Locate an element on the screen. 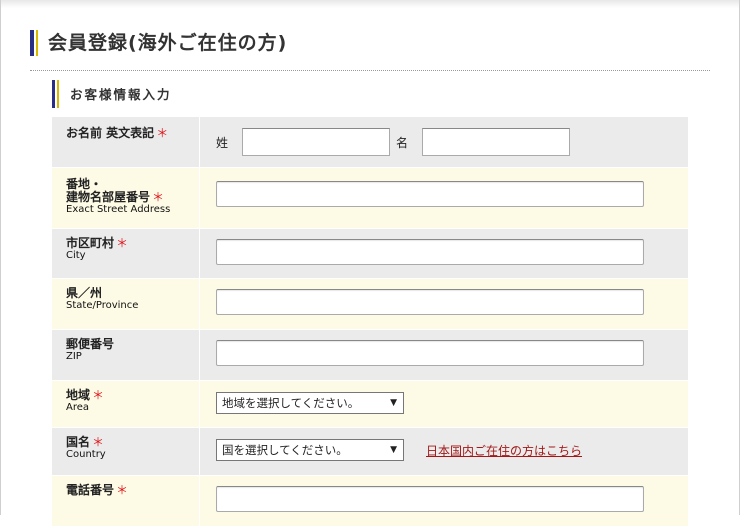 The image size is (740, 527). name-label-text: お名前 英文表記 is located at coordinates (110, 133).